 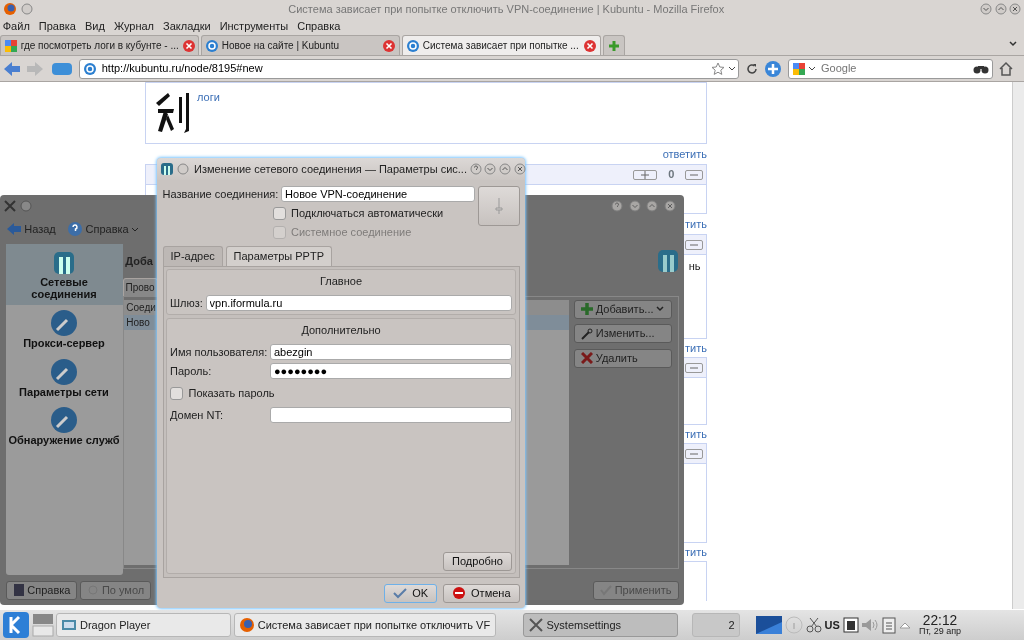 What do you see at coordinates (133, 26) in the screenshot?
I see `menu-item: Журнал` at bounding box center [133, 26].